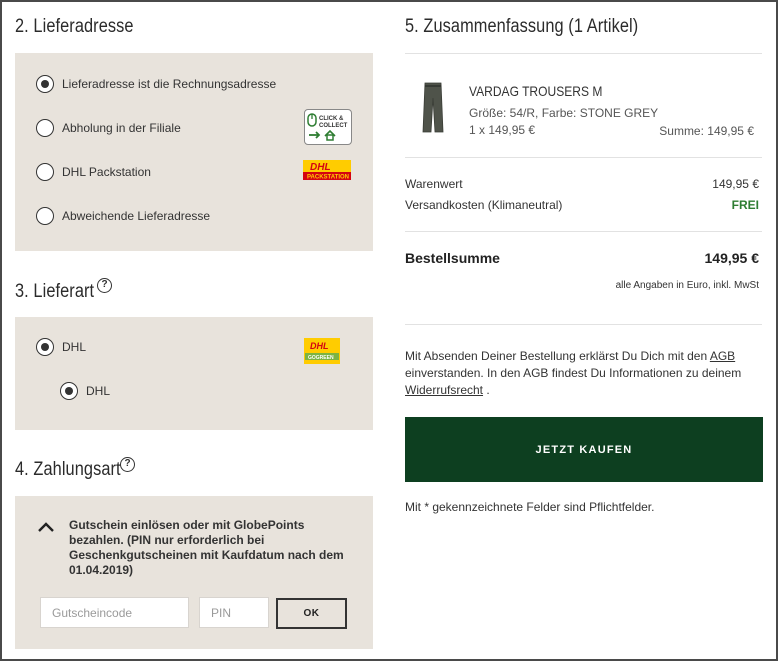 The image size is (778, 661). Describe the element at coordinates (434, 184) in the screenshot. I see `goods-value-label: Warenwert` at that location.